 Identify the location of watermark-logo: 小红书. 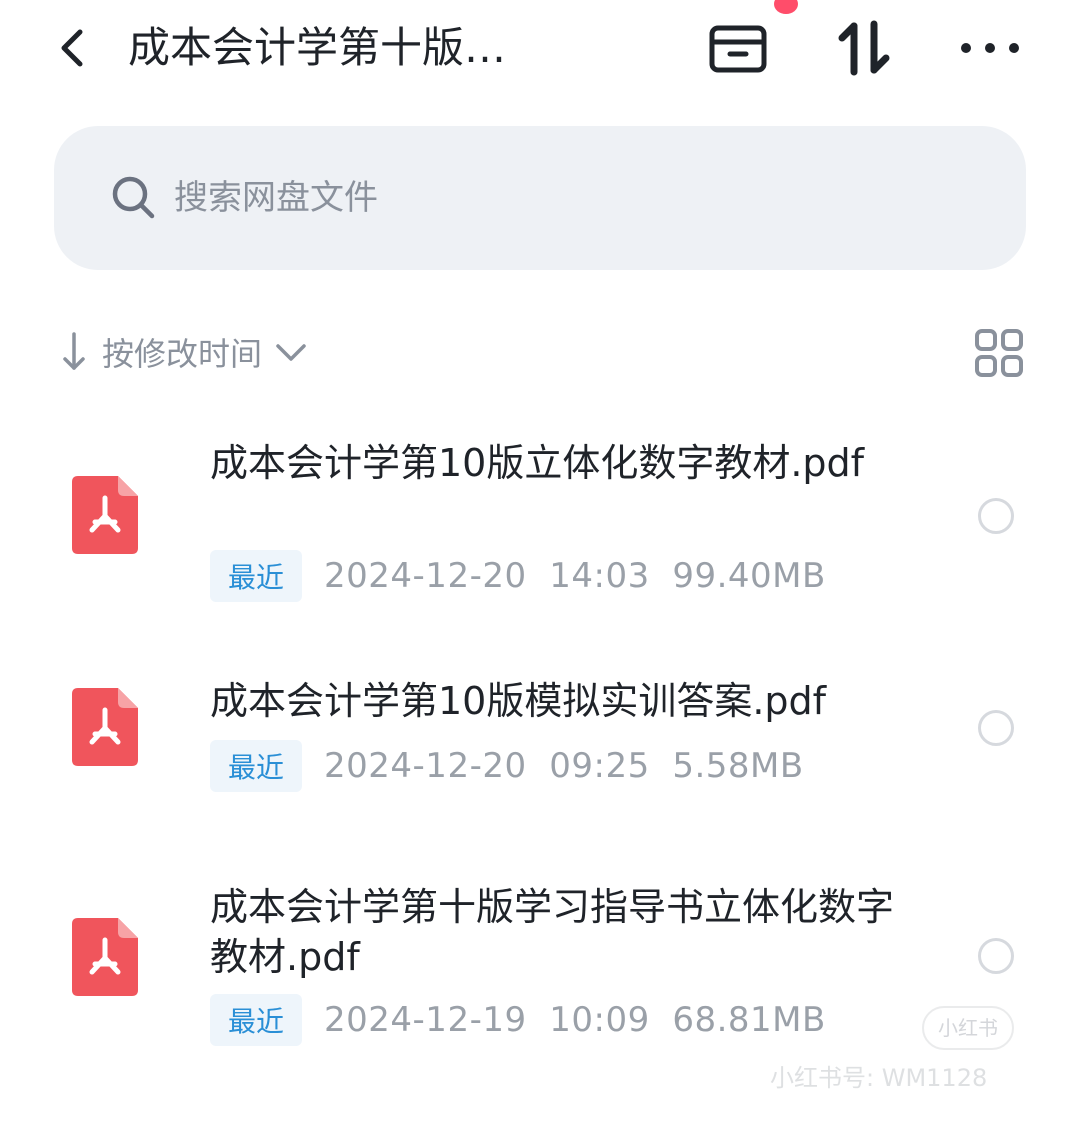
(968, 1028).